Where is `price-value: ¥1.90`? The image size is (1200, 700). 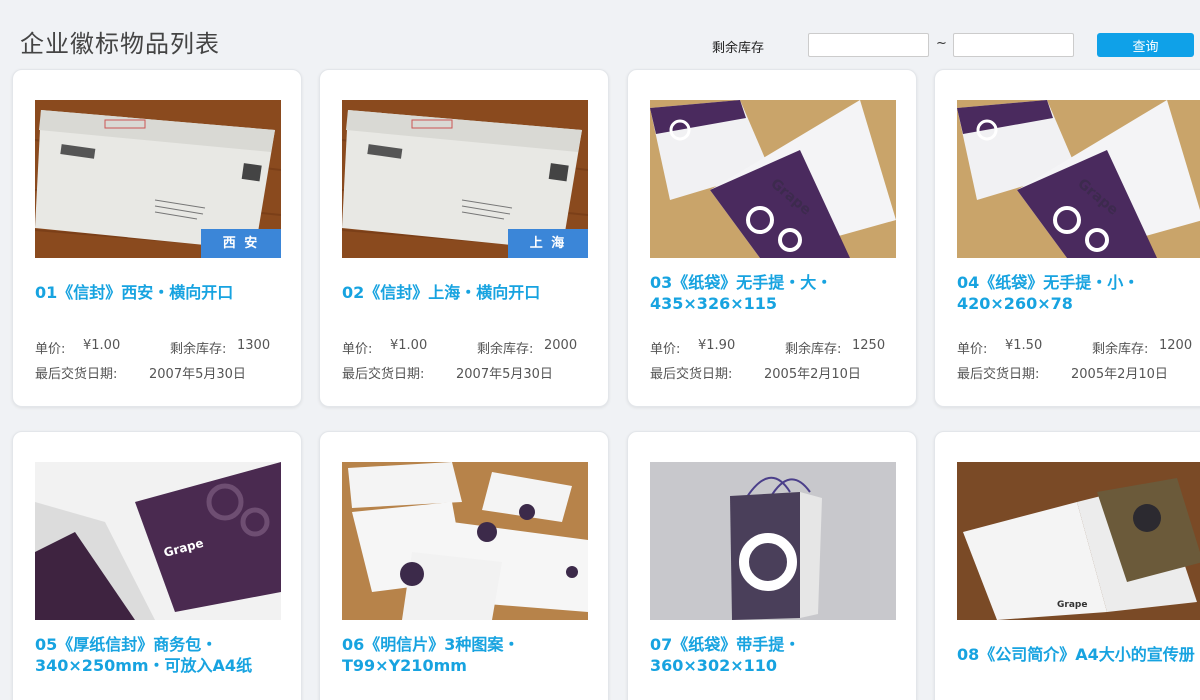
price-value: ¥1.90 is located at coordinates (717, 345).